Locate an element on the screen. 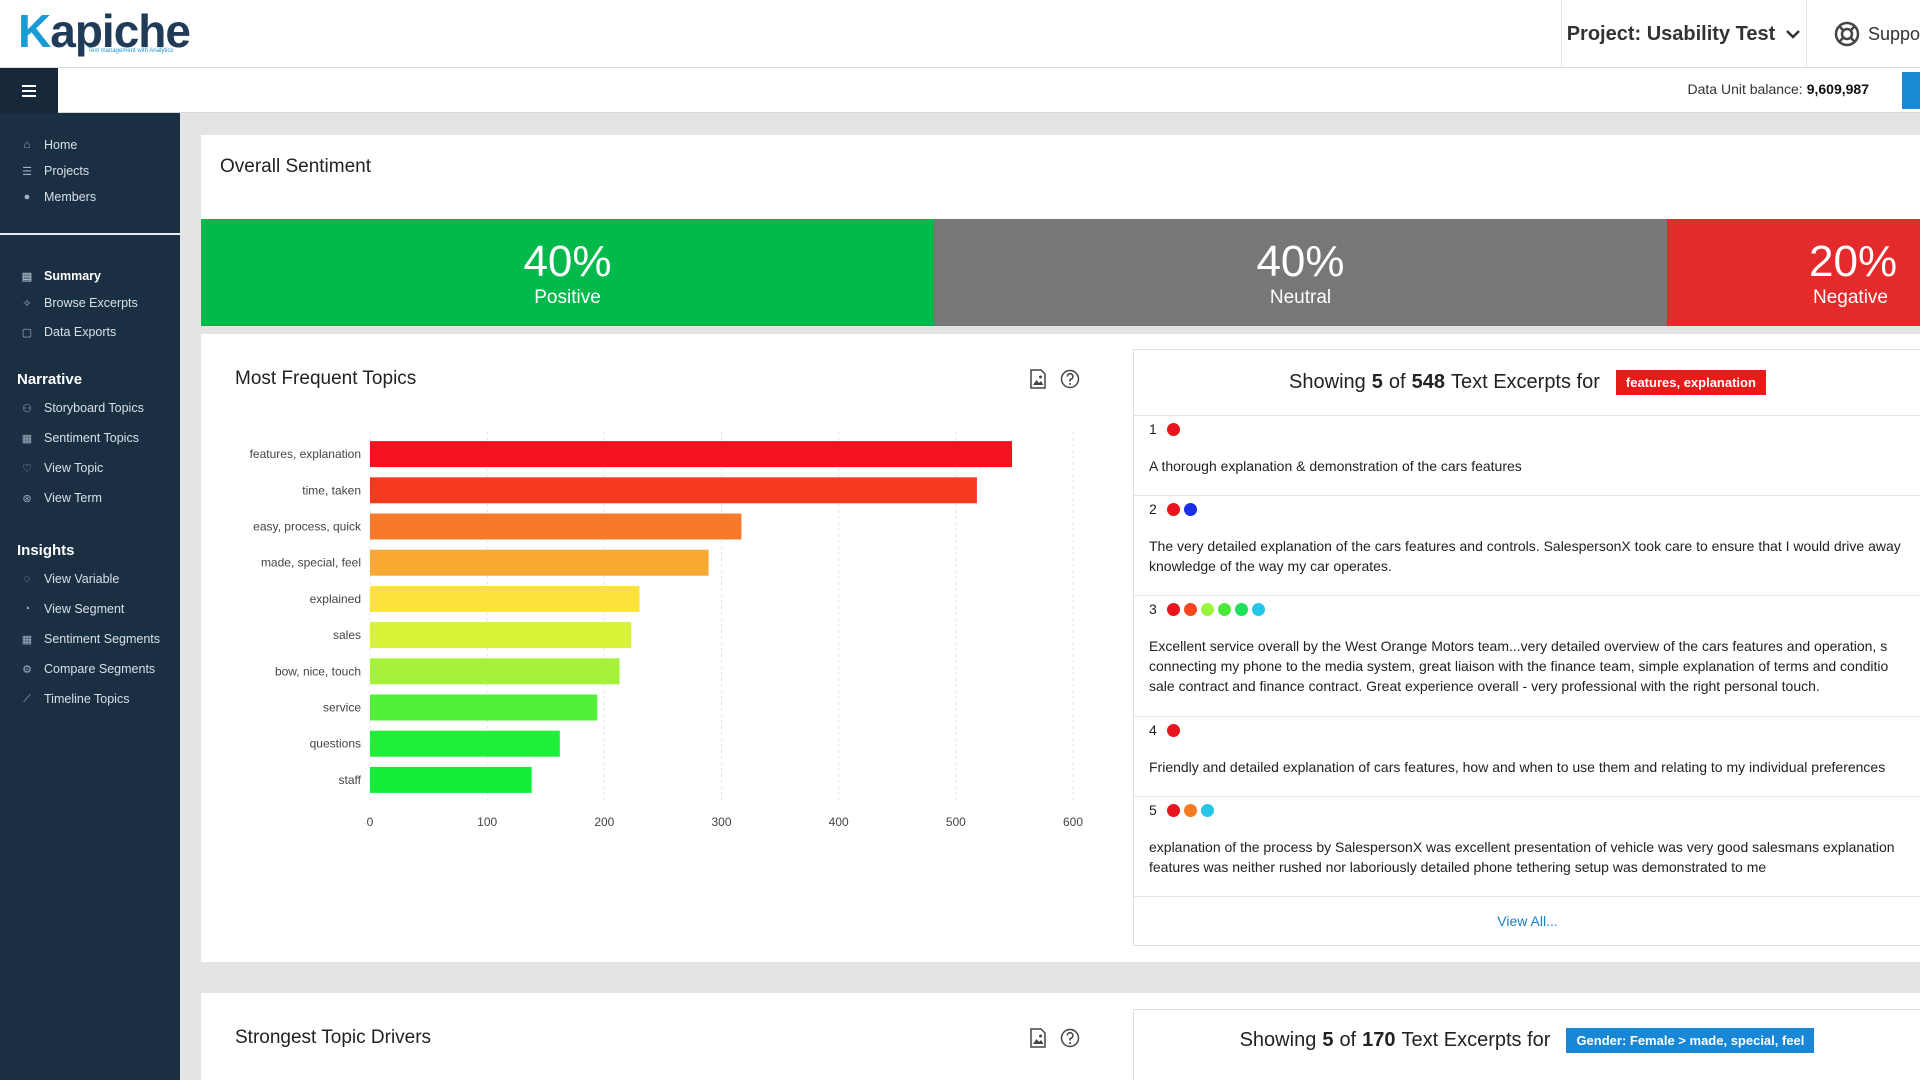  data-unit-balance: Data Unit balance: 9,609,987 is located at coordinates (1778, 89).